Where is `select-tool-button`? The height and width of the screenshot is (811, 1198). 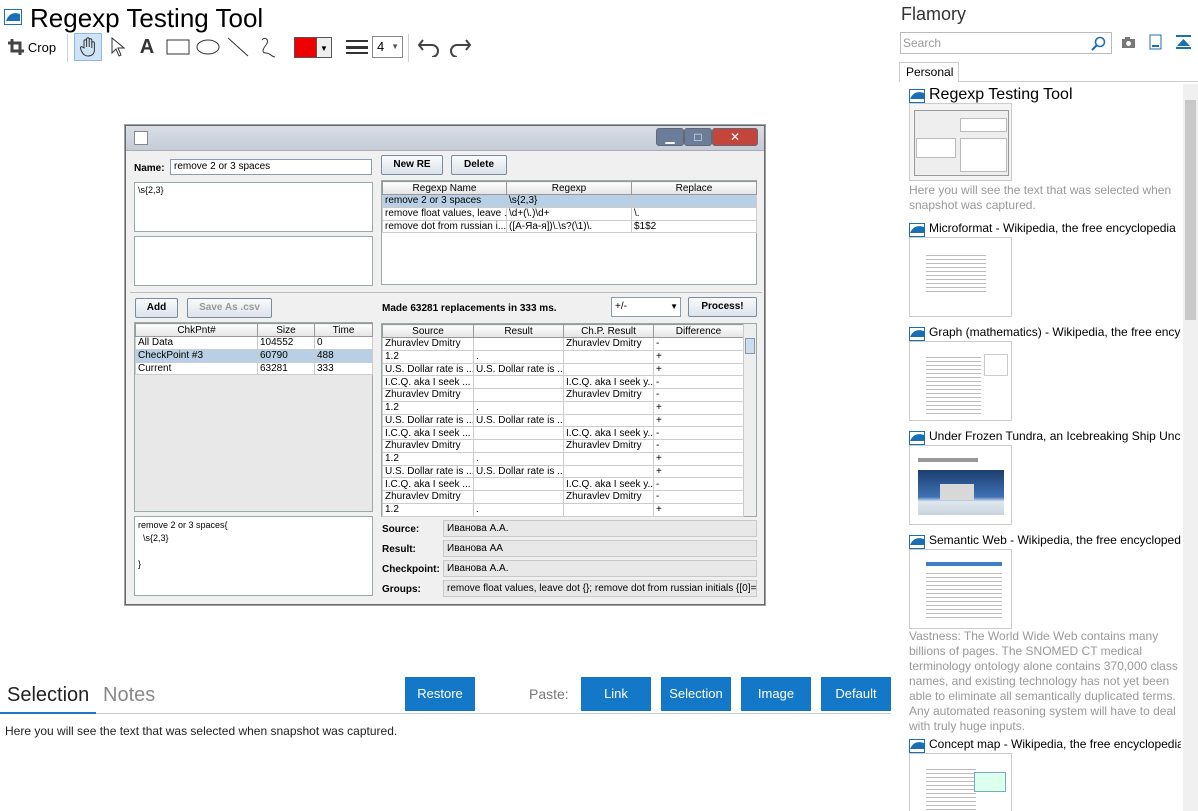 select-tool-button is located at coordinates (118, 47).